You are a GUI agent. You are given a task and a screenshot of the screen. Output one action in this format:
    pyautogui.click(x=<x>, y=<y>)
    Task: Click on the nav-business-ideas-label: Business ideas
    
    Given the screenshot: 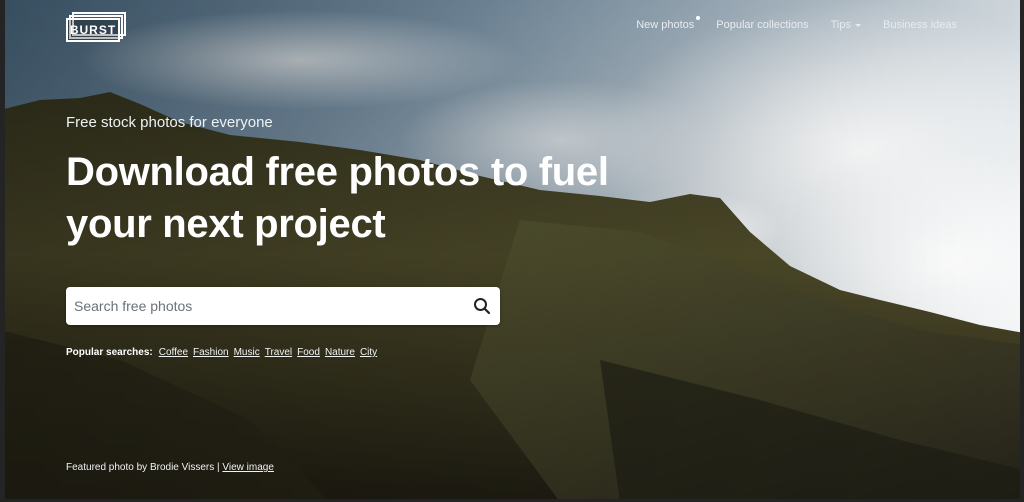 What is the action you would take?
    pyautogui.click(x=920, y=25)
    